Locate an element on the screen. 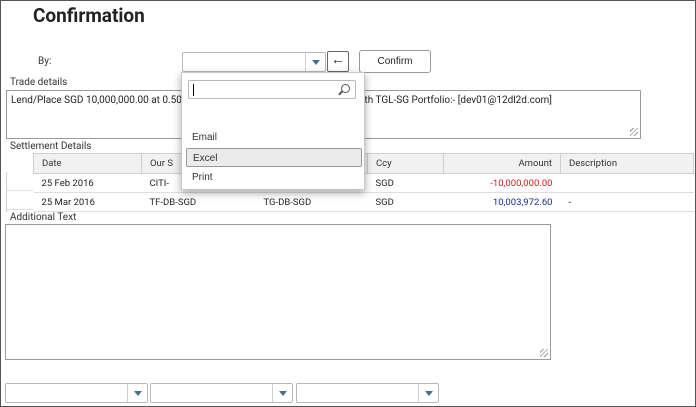 The image size is (696, 407). by-select is located at coordinates (254, 62).